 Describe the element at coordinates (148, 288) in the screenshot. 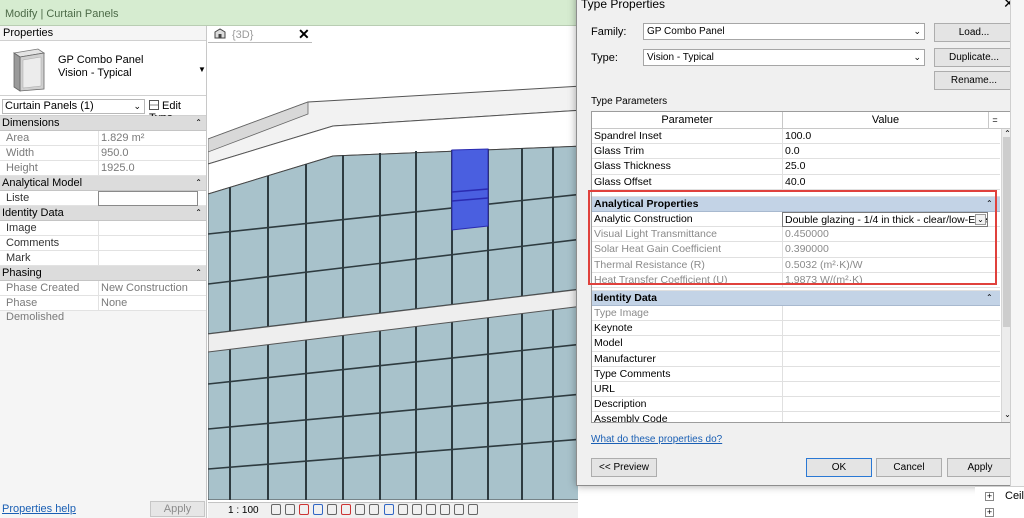

I see `phase-created-value: New Construction` at that location.